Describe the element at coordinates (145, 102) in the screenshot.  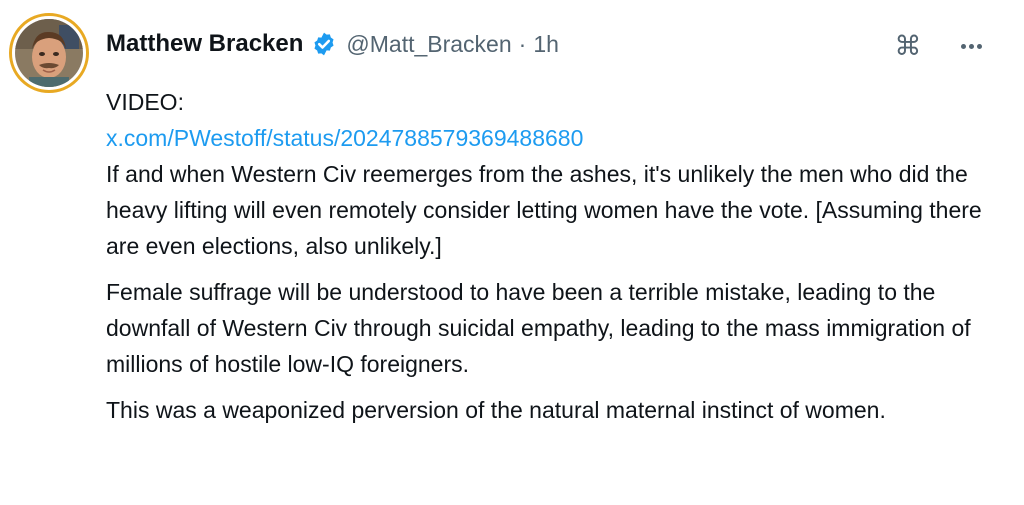
I see `video-label: VIDEO:` at that location.